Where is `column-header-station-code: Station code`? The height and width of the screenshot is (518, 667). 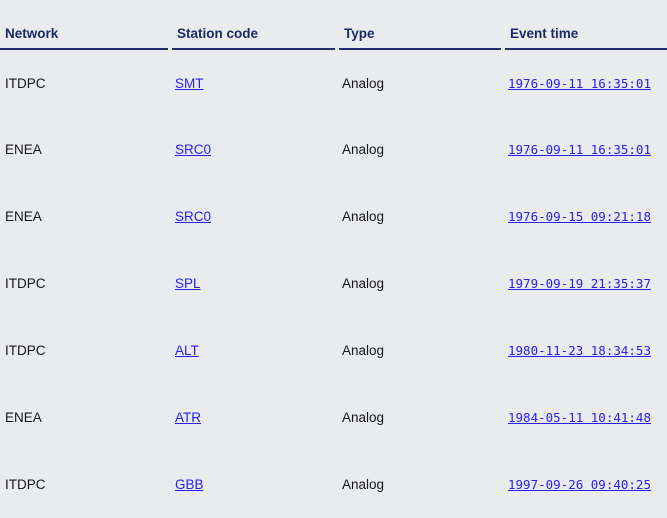 column-header-station-code: Station code is located at coordinates (252, 25).